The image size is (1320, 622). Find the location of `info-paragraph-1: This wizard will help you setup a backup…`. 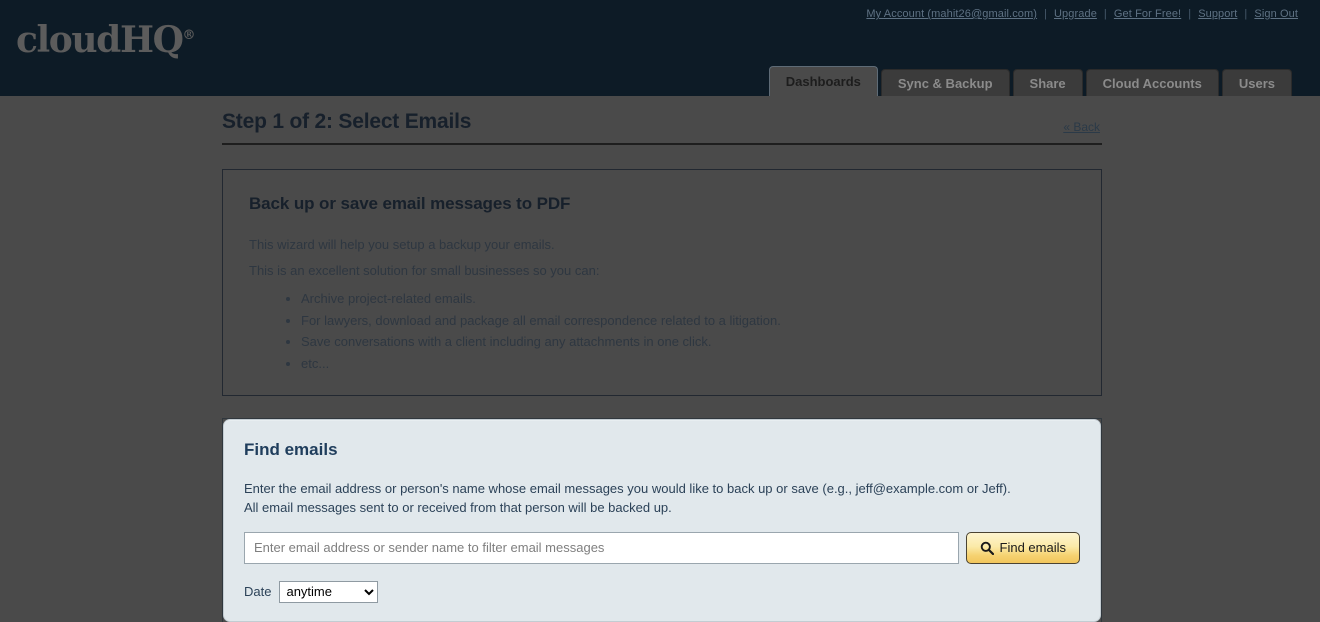

info-paragraph-1: This wizard will help you setup a backup… is located at coordinates (402, 244).